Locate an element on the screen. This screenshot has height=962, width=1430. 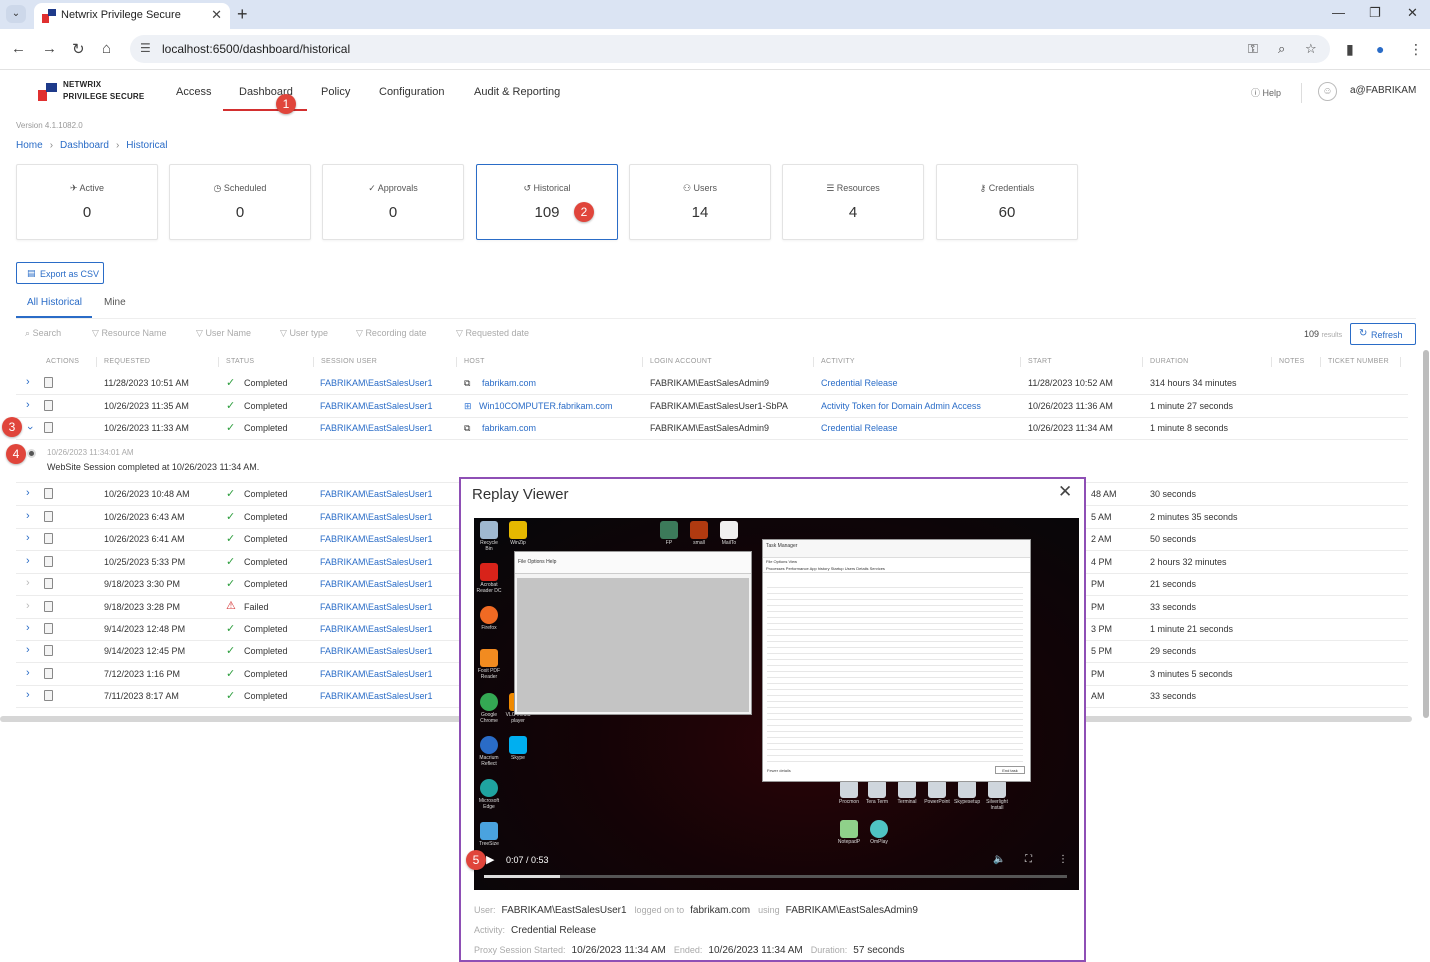
new-tab-icon: + is located at coordinates (242, 14).